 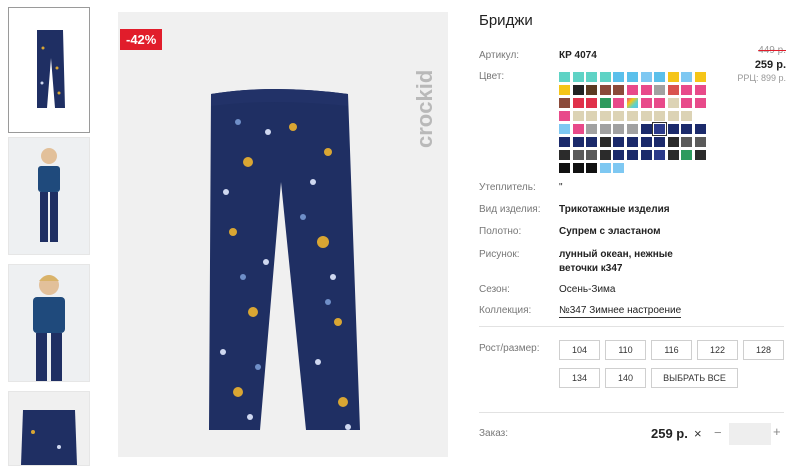 What do you see at coordinates (698, 433) in the screenshot?
I see `remove-icon: ×` at bounding box center [698, 433].